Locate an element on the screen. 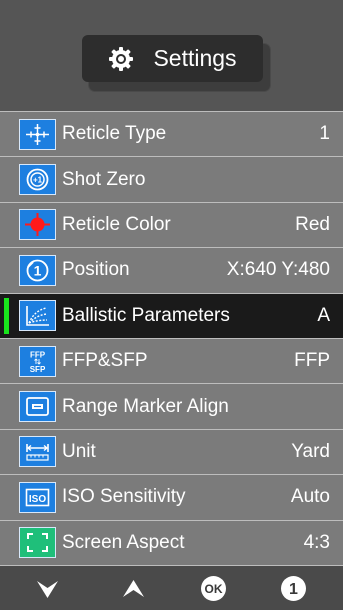  page-title: Settings is located at coordinates (195, 58).